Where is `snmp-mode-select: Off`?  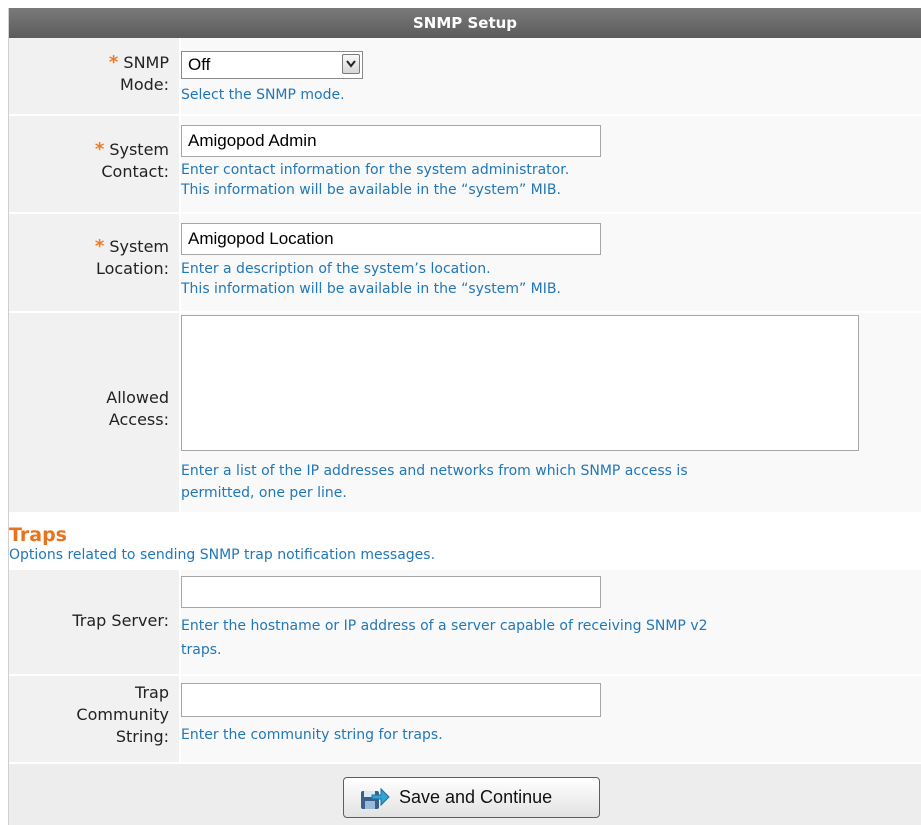 snmp-mode-select: Off is located at coordinates (272, 65).